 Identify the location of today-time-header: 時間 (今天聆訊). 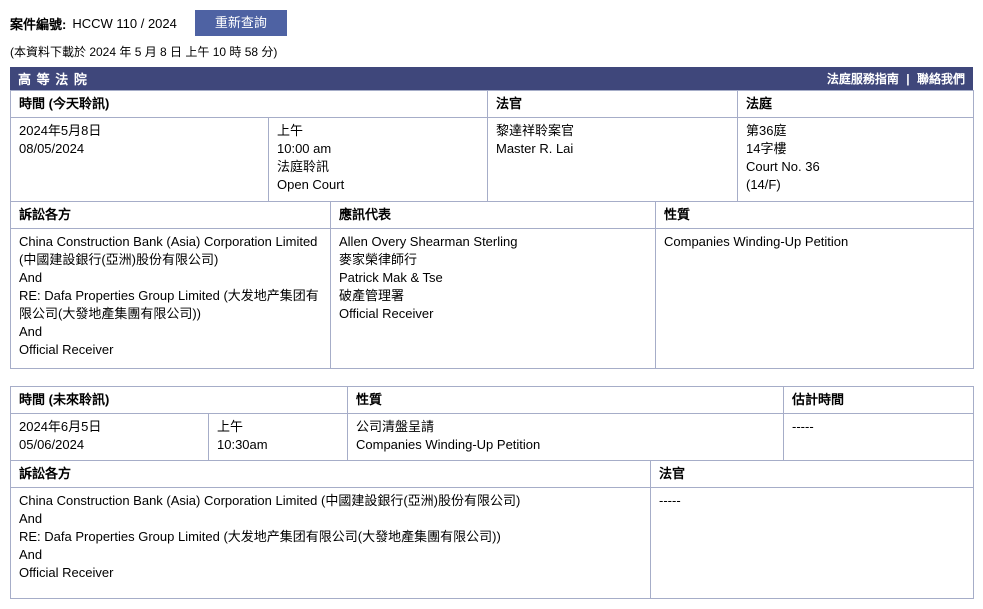
(249, 104).